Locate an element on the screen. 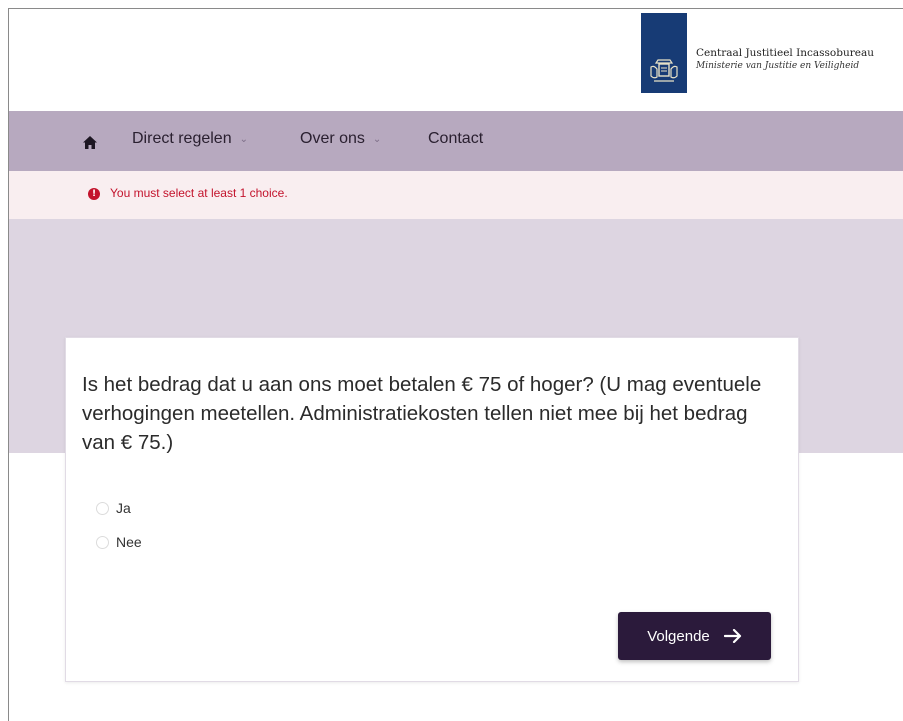 The height and width of the screenshot is (721, 903). nav-item-over-ons: Over ons ⌄ is located at coordinates (340, 139).